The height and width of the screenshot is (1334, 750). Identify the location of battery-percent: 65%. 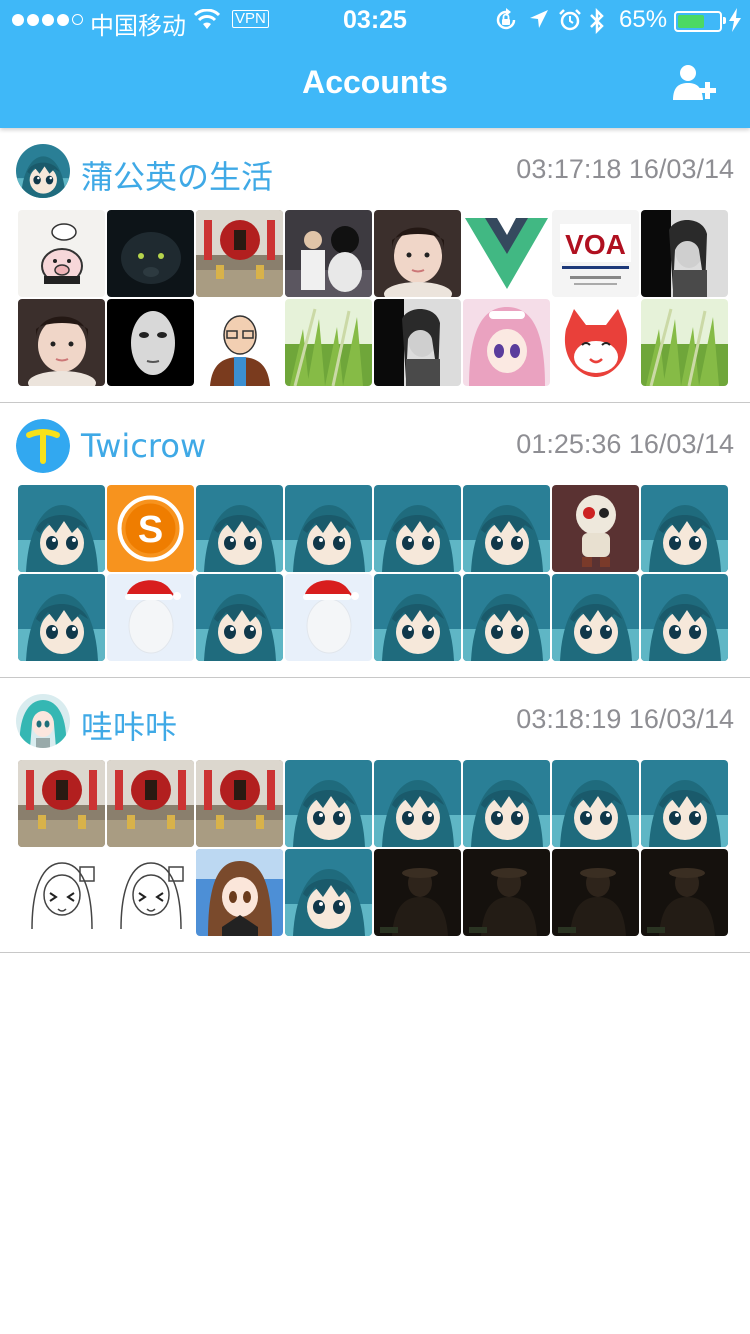
(643, 19).